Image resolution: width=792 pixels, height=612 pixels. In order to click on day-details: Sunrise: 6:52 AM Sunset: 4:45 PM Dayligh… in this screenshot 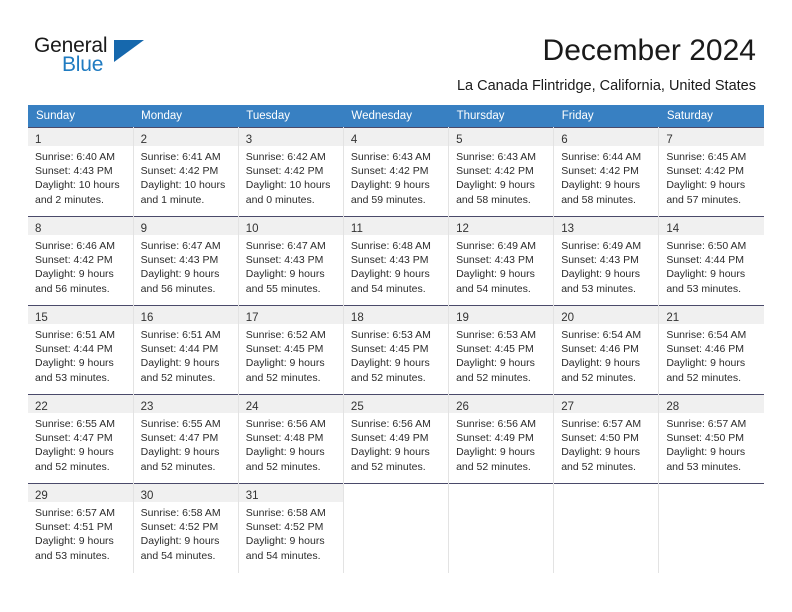, I will do `click(291, 354)`.